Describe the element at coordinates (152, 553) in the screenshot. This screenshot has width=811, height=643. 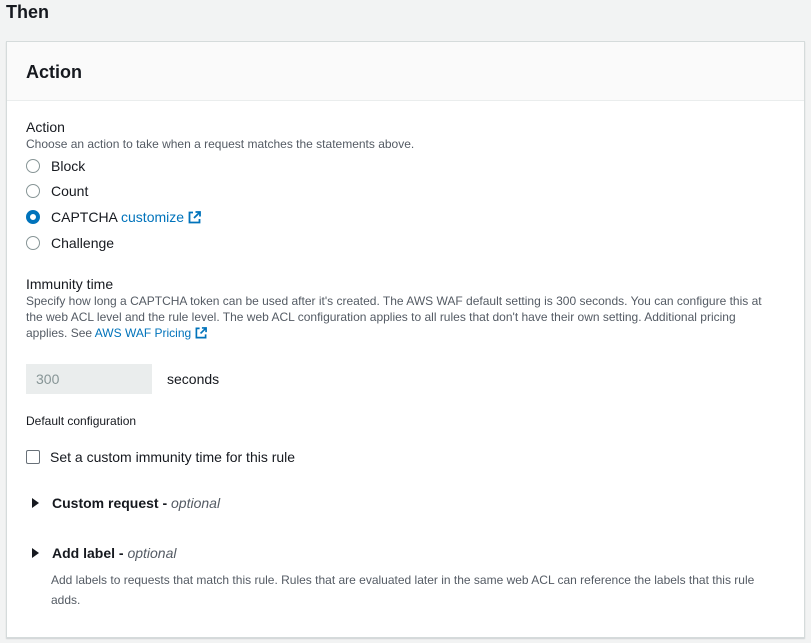
I see `add-label-optional: optional` at that location.